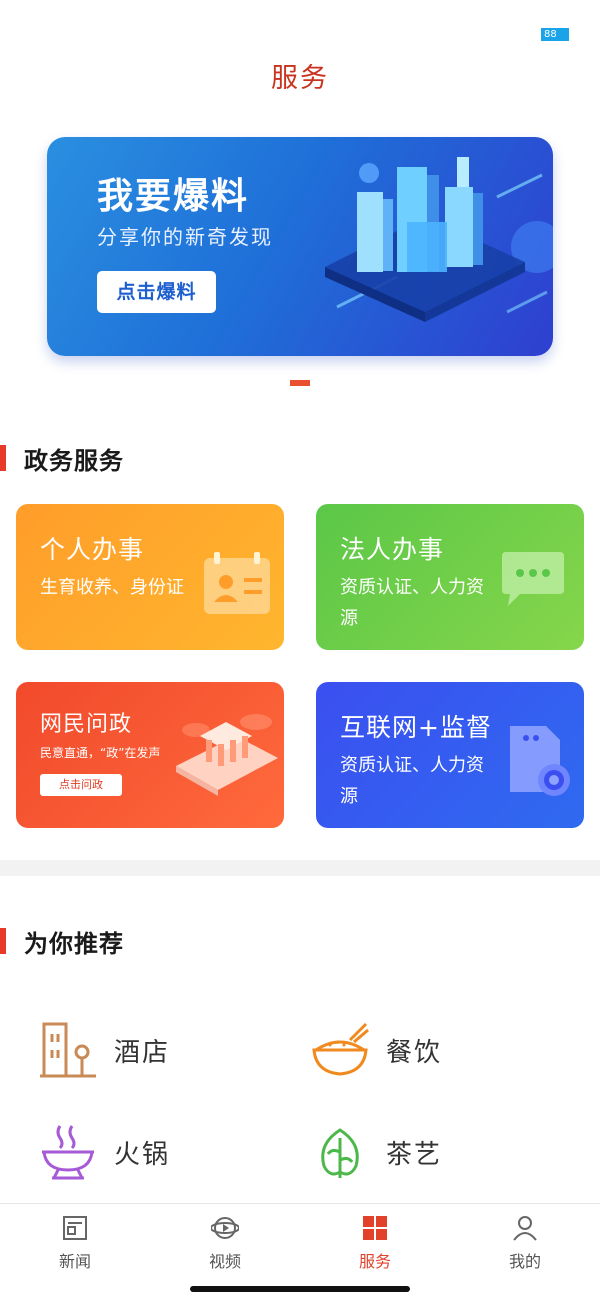  What do you see at coordinates (225, 1228) in the screenshot?
I see `video-icon` at bounding box center [225, 1228].